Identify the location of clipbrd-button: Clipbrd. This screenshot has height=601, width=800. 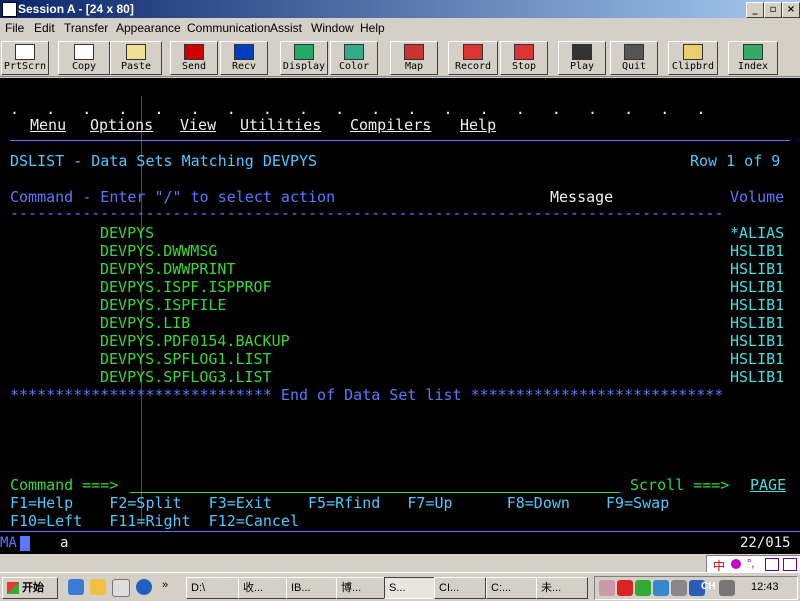
(693, 58).